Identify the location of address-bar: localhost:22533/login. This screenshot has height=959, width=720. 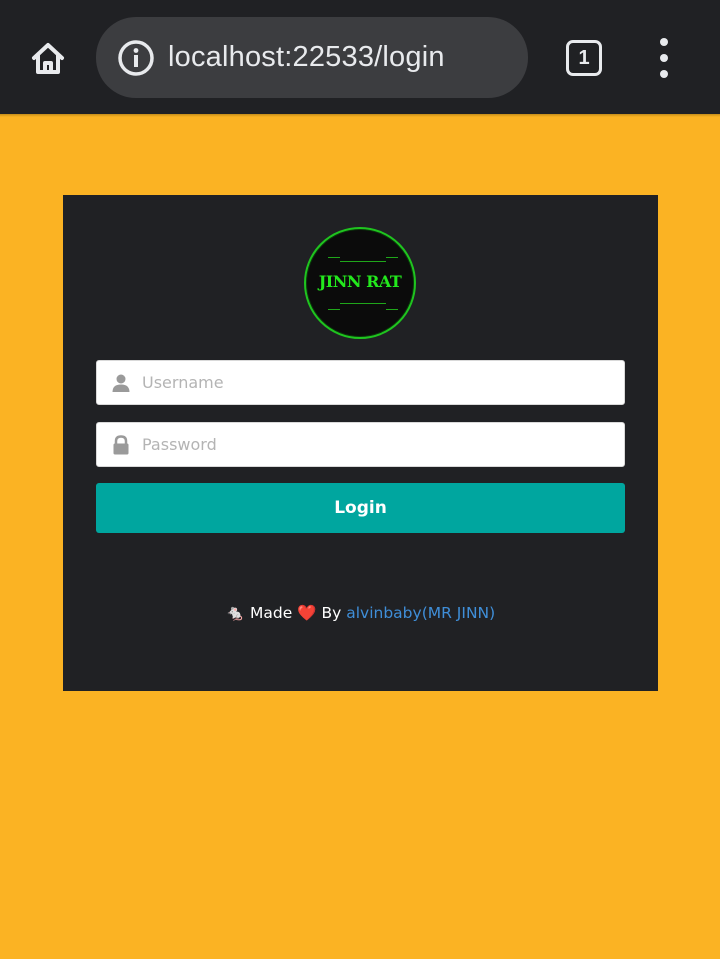
(312, 57).